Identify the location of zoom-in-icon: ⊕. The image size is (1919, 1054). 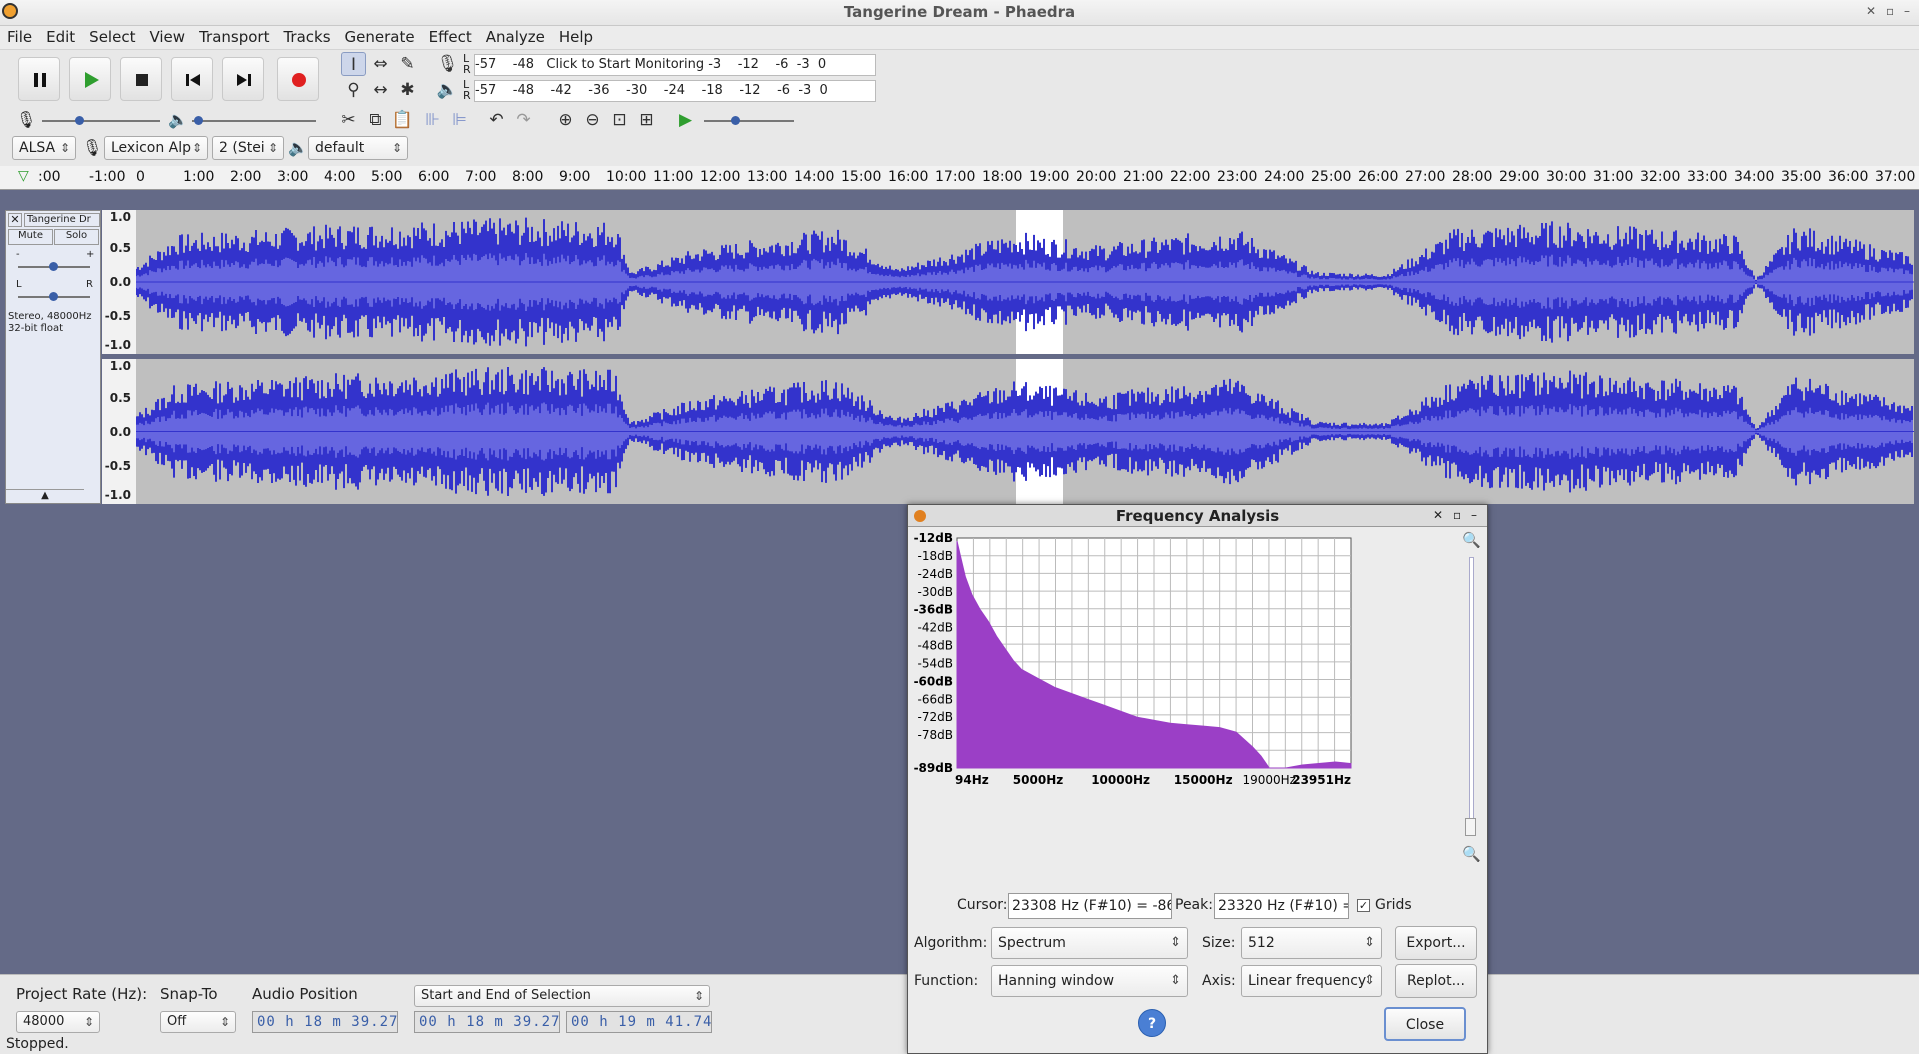
(565, 120).